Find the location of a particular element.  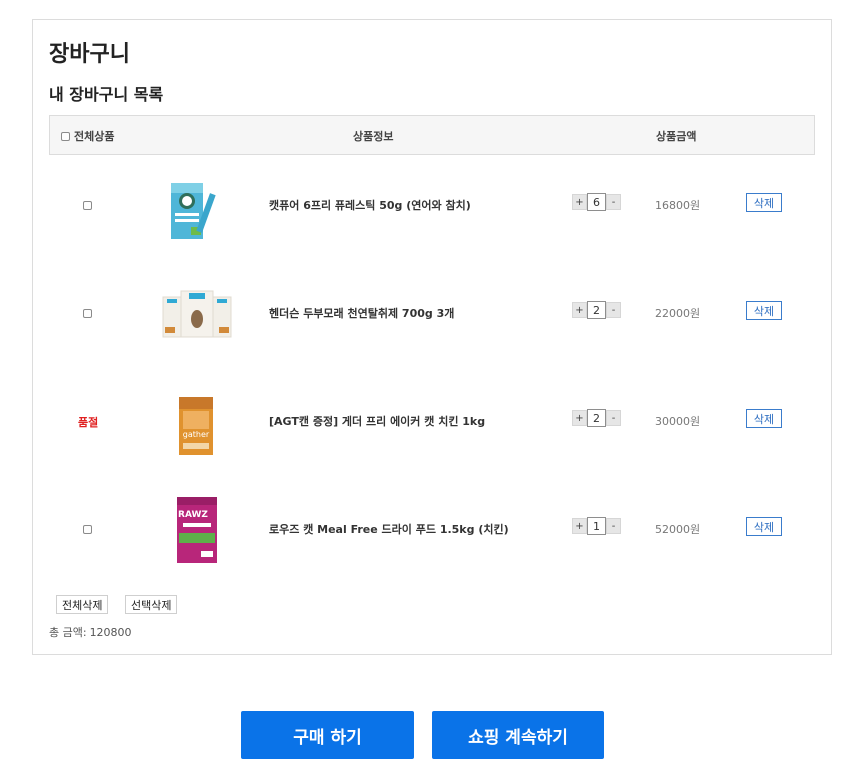

header-product-price: 상품금액 is located at coordinates (676, 136).